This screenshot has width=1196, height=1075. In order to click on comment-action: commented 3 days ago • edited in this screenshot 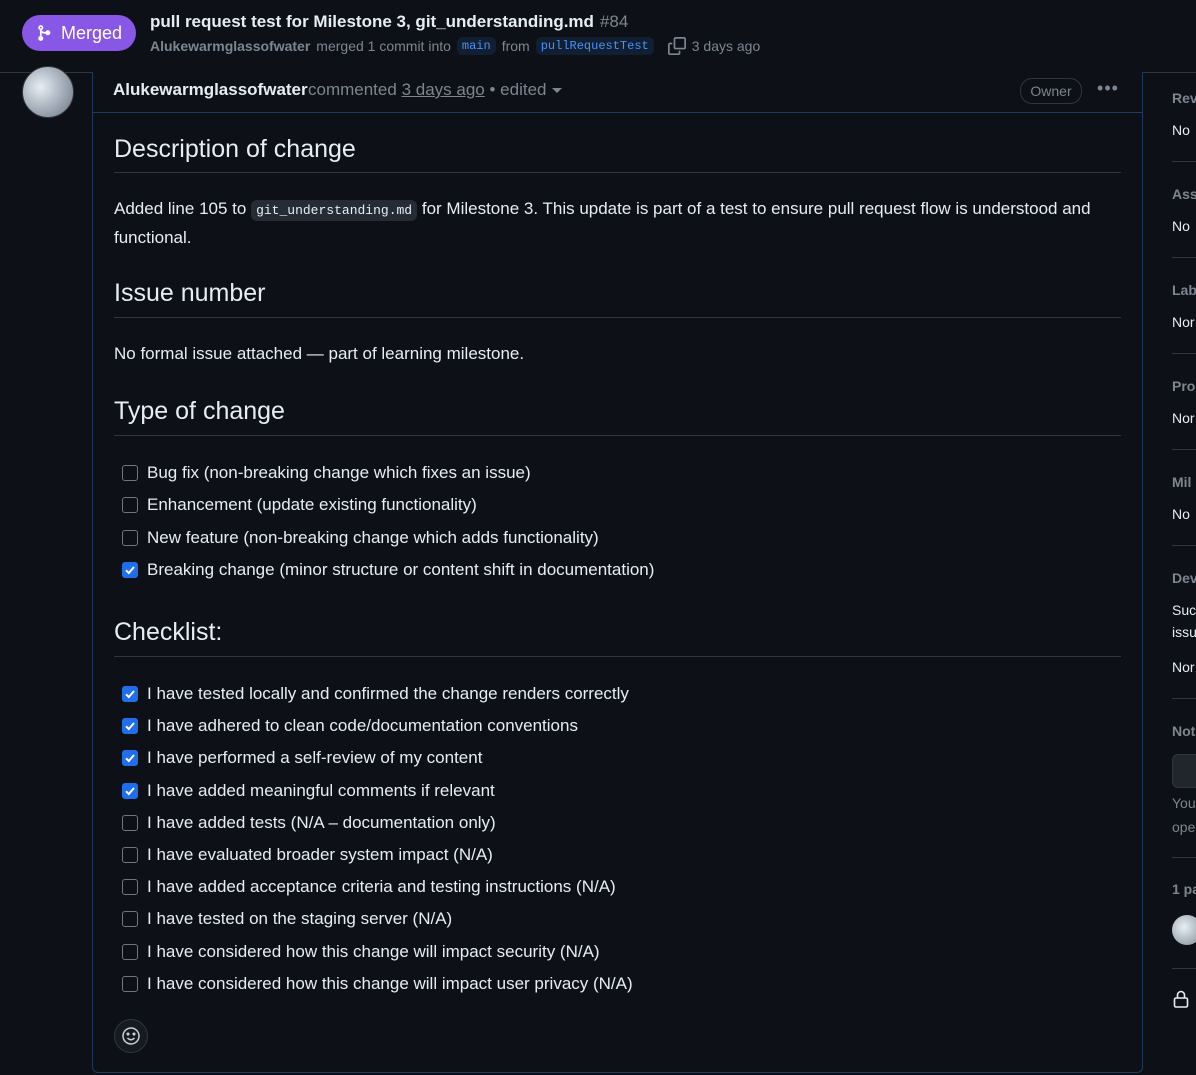, I will do `click(435, 90)`.